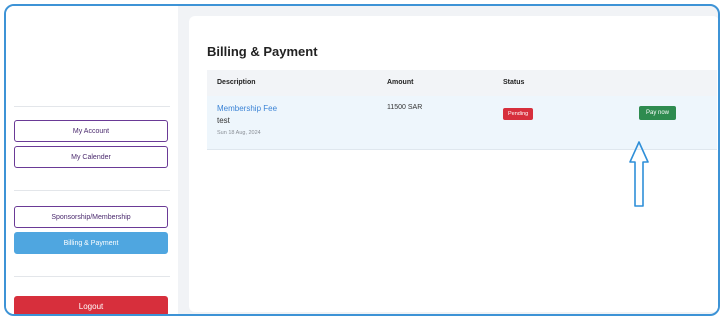 Image resolution: width=724 pixels, height=320 pixels. I want to click on my-calendar-button: My Calender, so click(91, 157).